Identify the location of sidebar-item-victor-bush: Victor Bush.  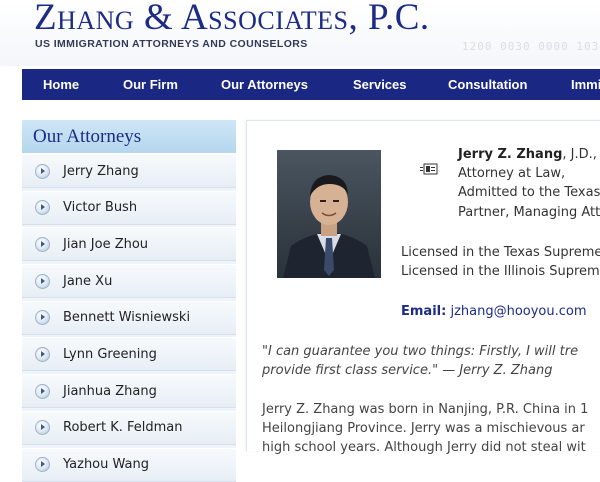
(129, 207).